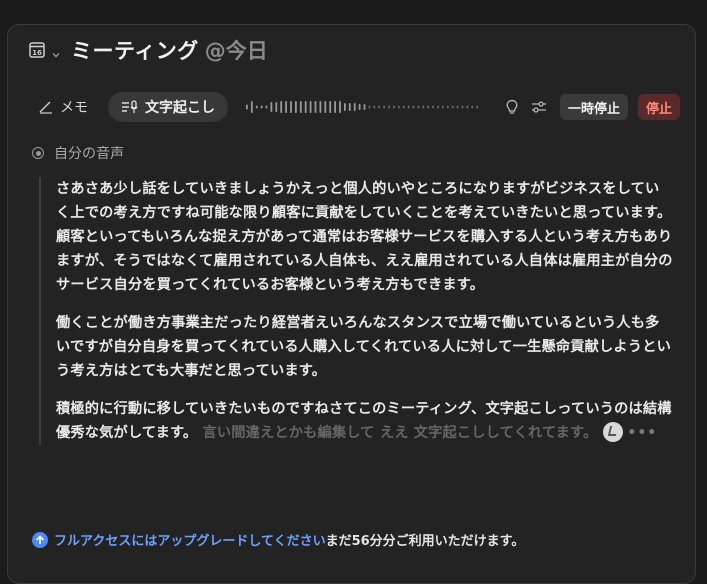 The image size is (707, 584). What do you see at coordinates (190, 539) in the screenshot?
I see `upgrade-link: フルアクセスにはアップグレードしてください` at bounding box center [190, 539].